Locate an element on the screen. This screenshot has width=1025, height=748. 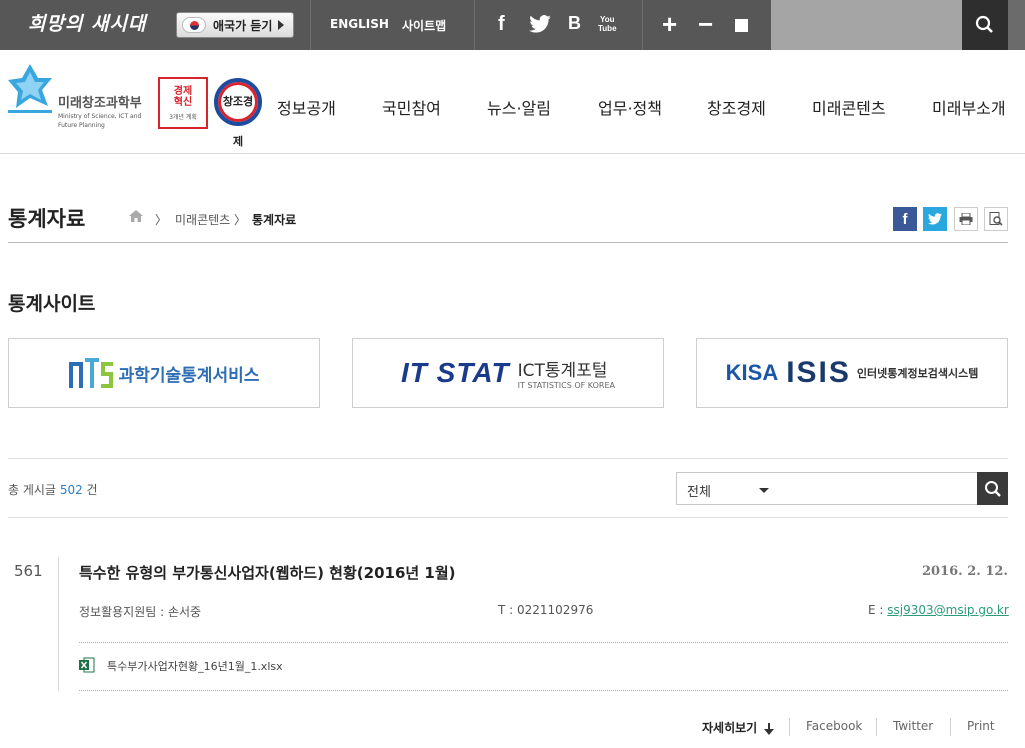
print-button is located at coordinates (966, 219).